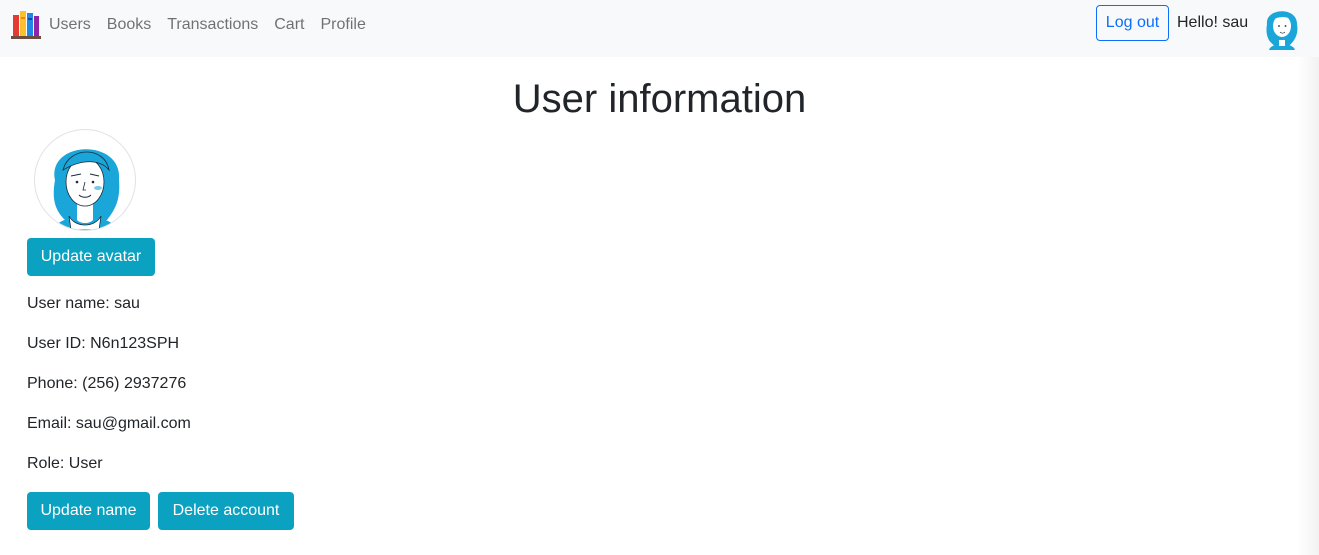  Describe the element at coordinates (26, 25) in the screenshot. I see `books-logo-icon` at that location.